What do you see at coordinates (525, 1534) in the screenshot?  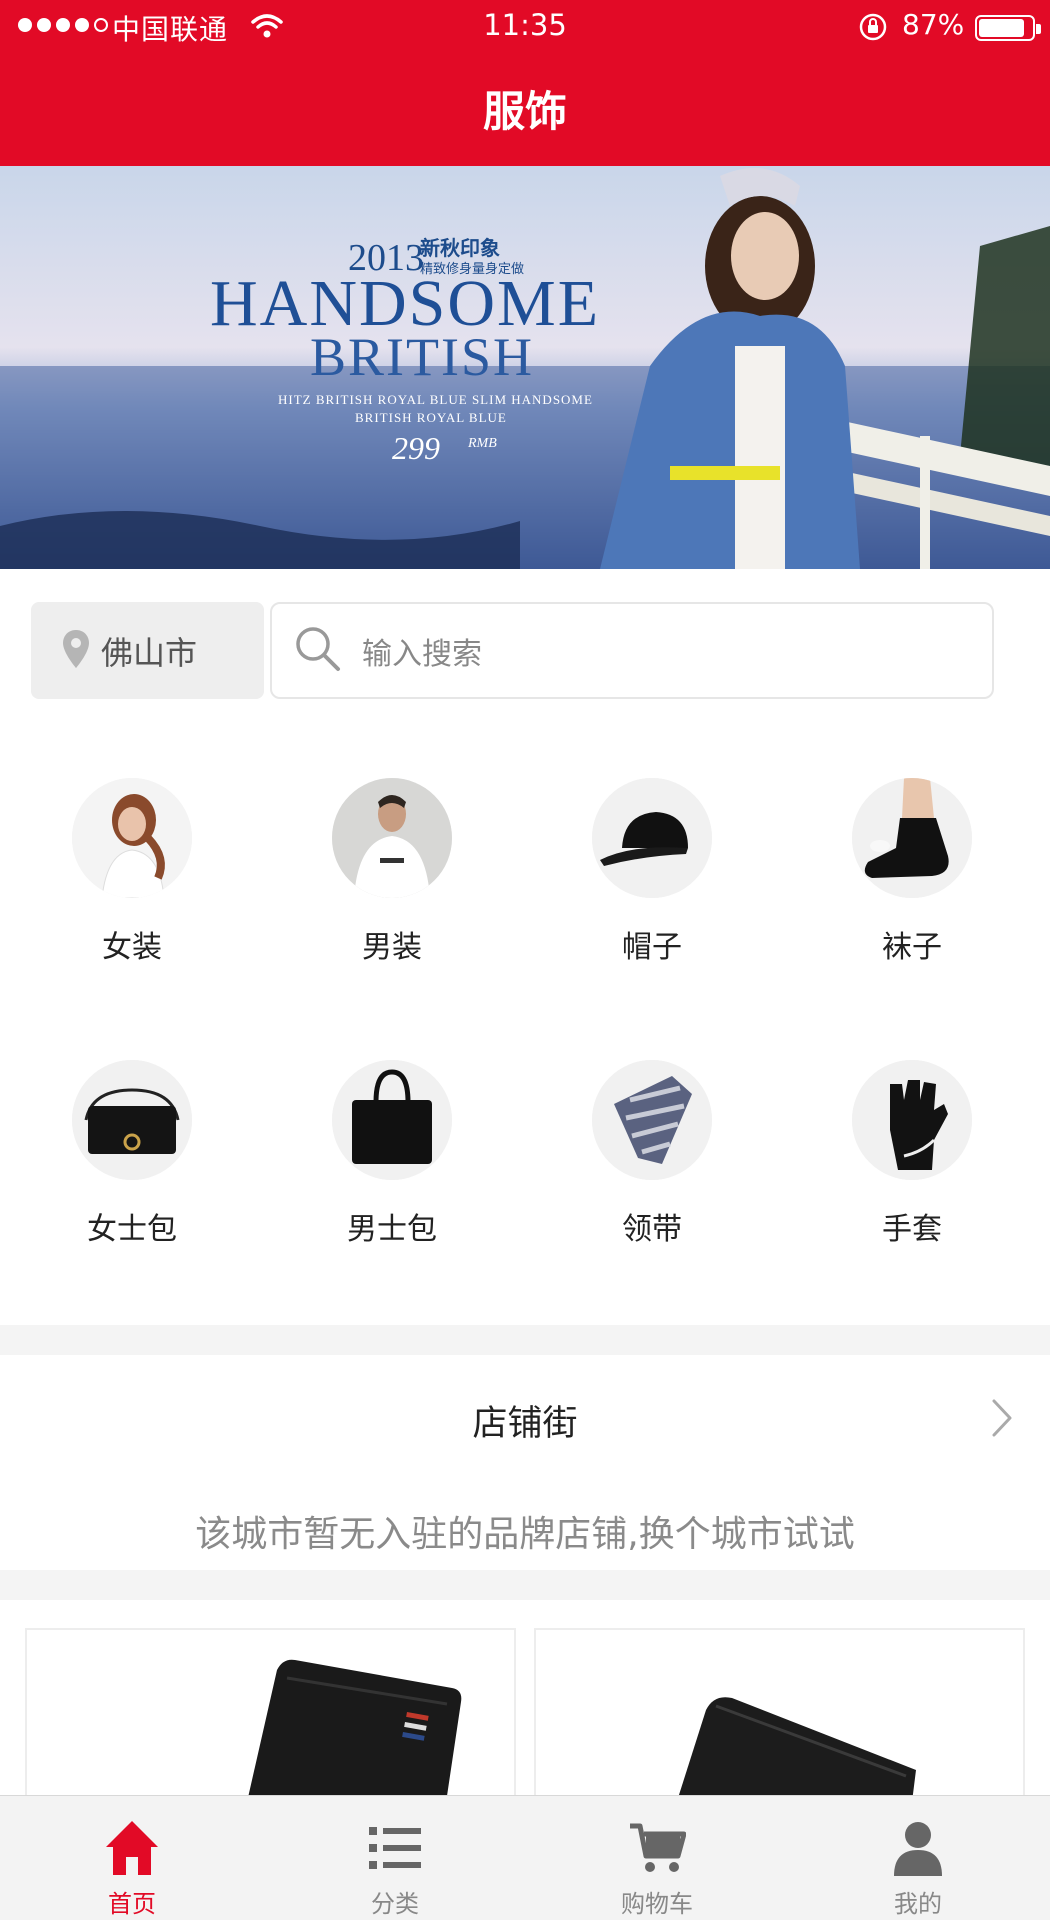 I see `store-empty-message: 该城市暂无入驻的品牌店铺,换个城市试试` at bounding box center [525, 1534].